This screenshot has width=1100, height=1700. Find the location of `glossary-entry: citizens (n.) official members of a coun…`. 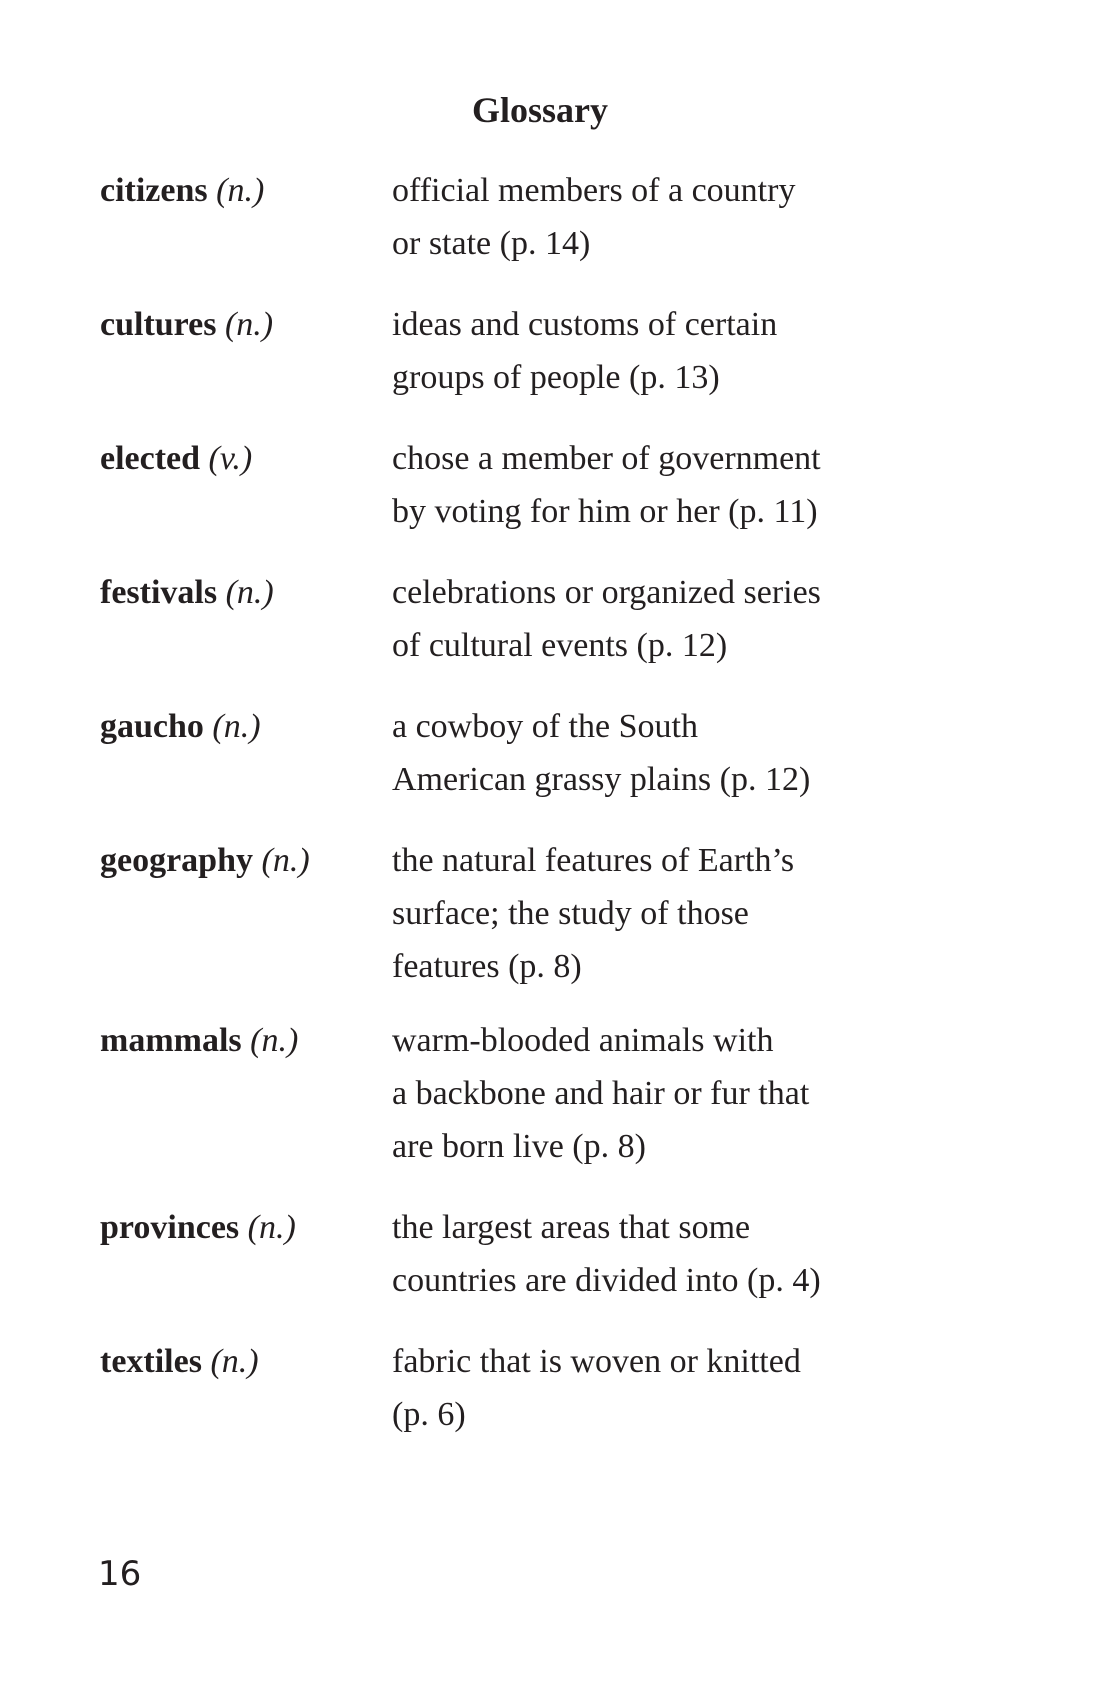

glossary-entry: citizens (n.) official members of a coun… is located at coordinates (530, 217).